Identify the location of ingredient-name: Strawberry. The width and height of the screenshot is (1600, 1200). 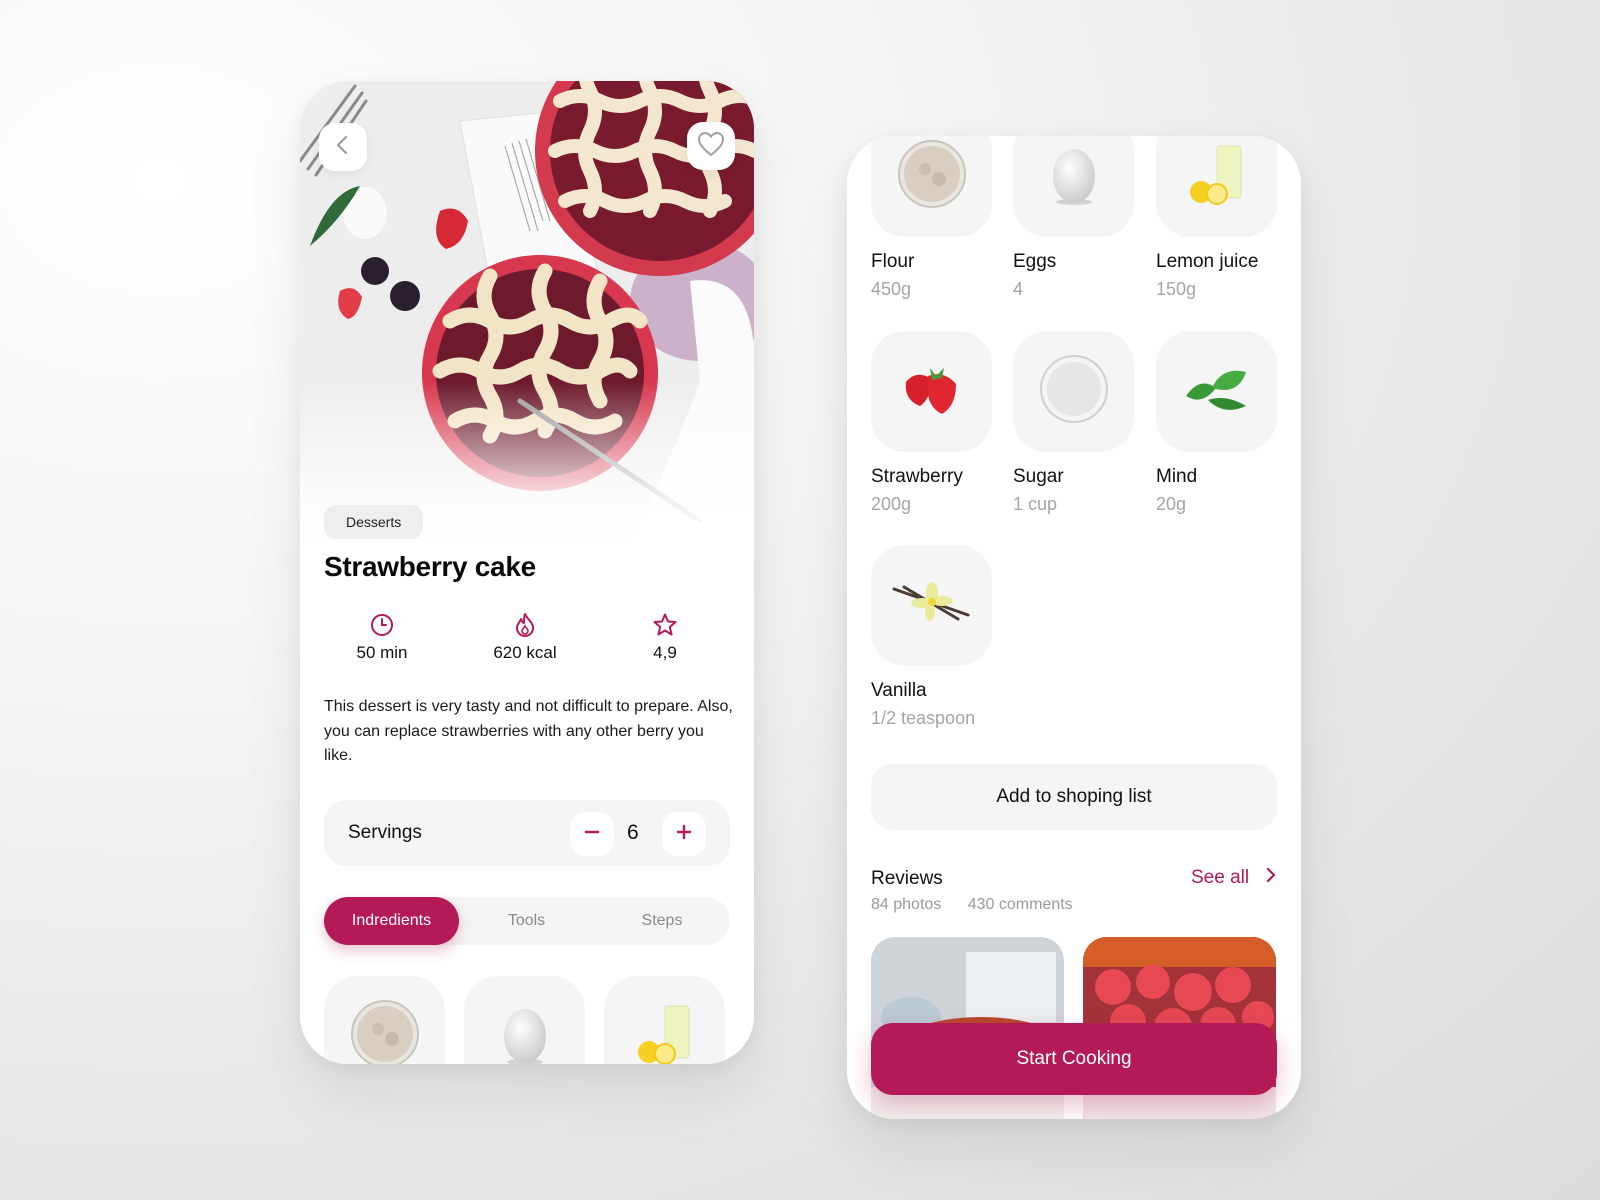
(917, 476).